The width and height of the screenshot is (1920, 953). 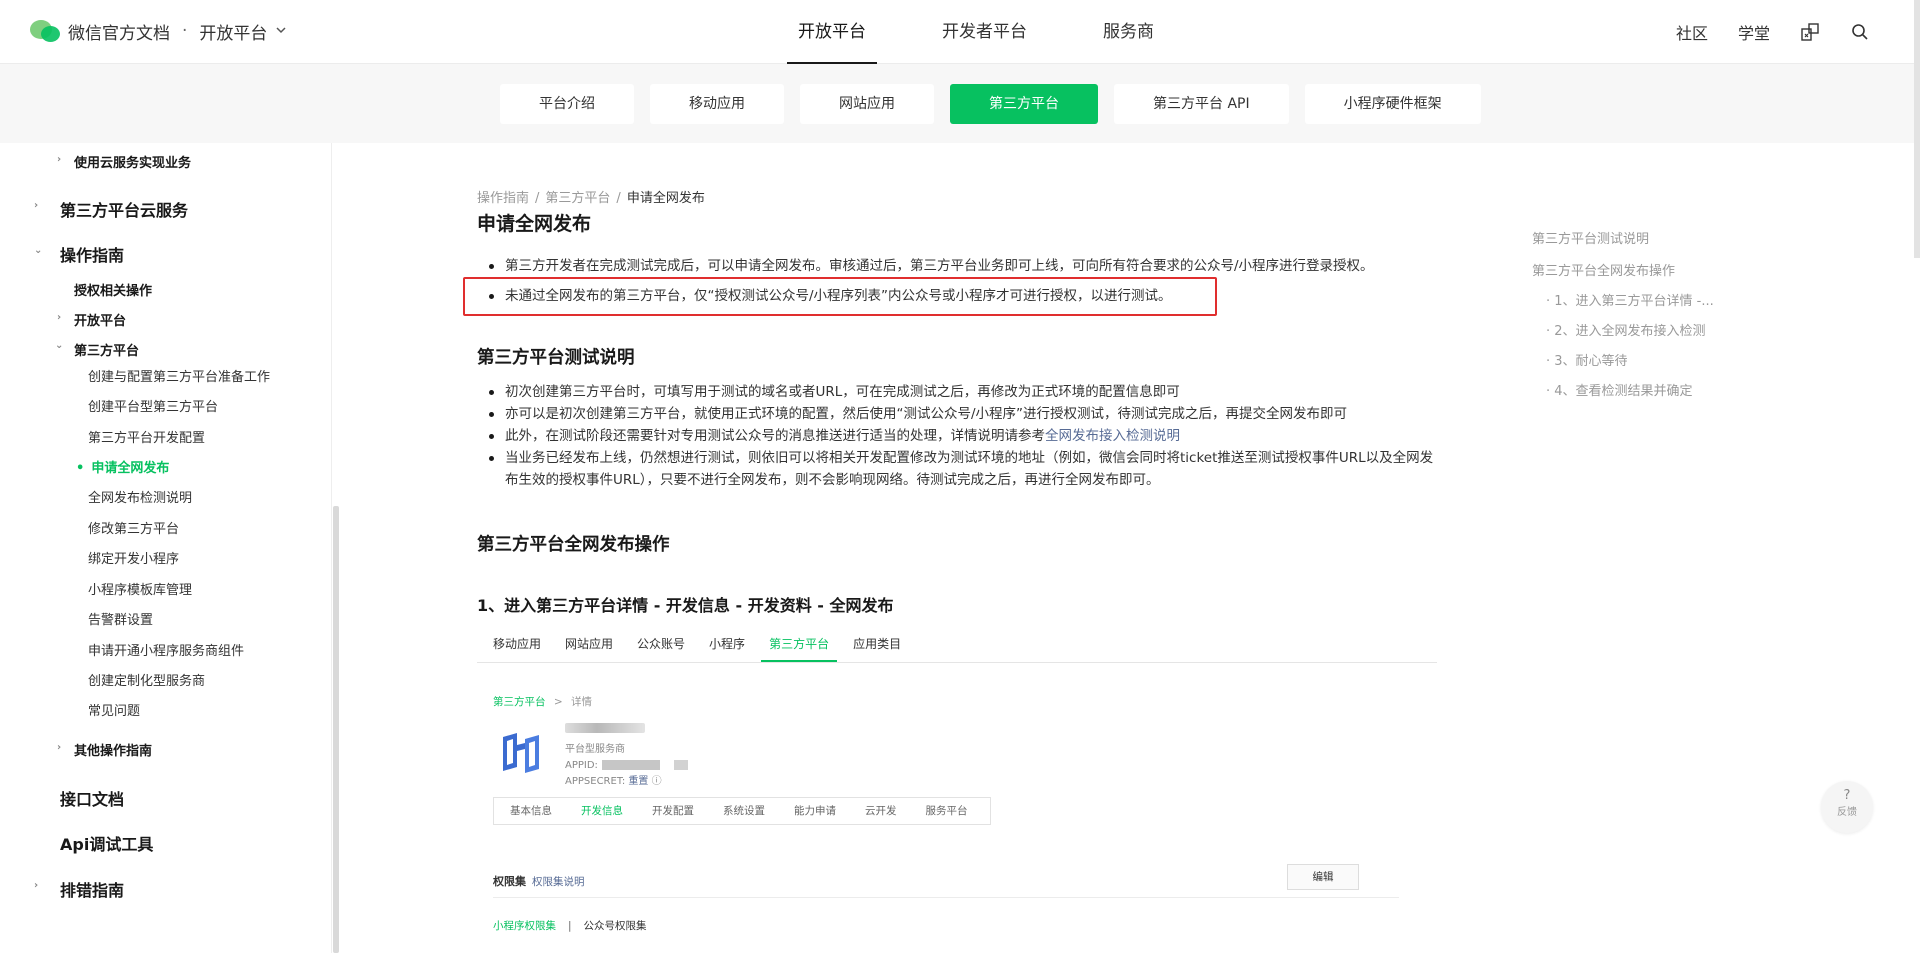 What do you see at coordinates (133, 163) in the screenshot?
I see `sidebar-item-label: 使用云服务实现业务` at bounding box center [133, 163].